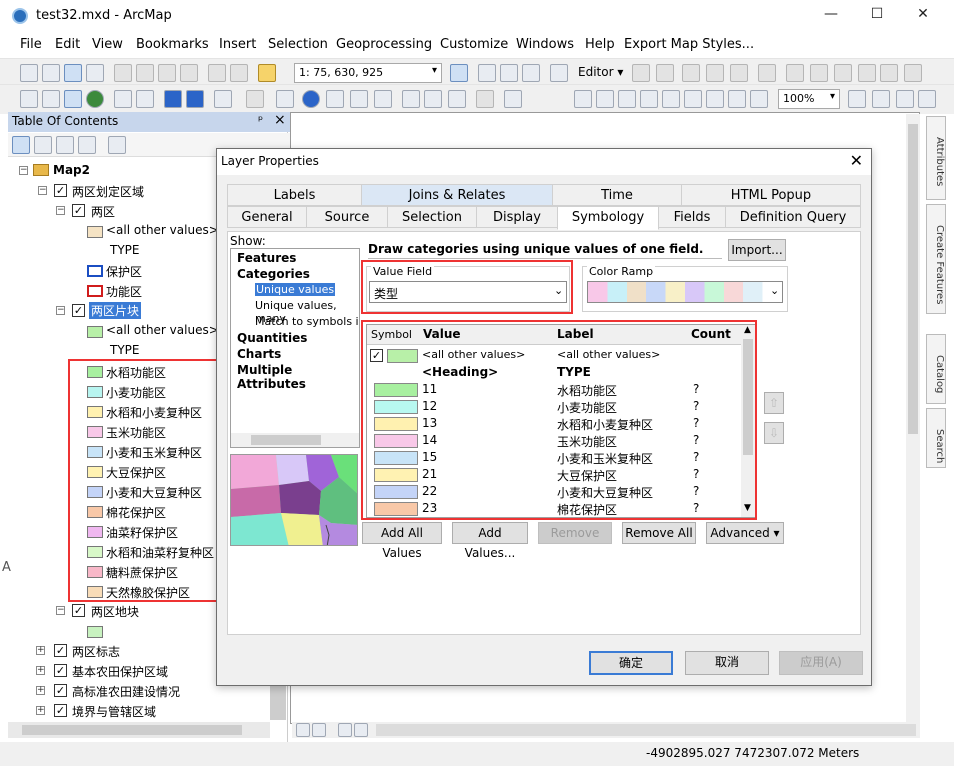 The width and height of the screenshot is (954, 770). Describe the element at coordinates (294, 195) in the screenshot. I see `tab-labels: Labels` at that location.